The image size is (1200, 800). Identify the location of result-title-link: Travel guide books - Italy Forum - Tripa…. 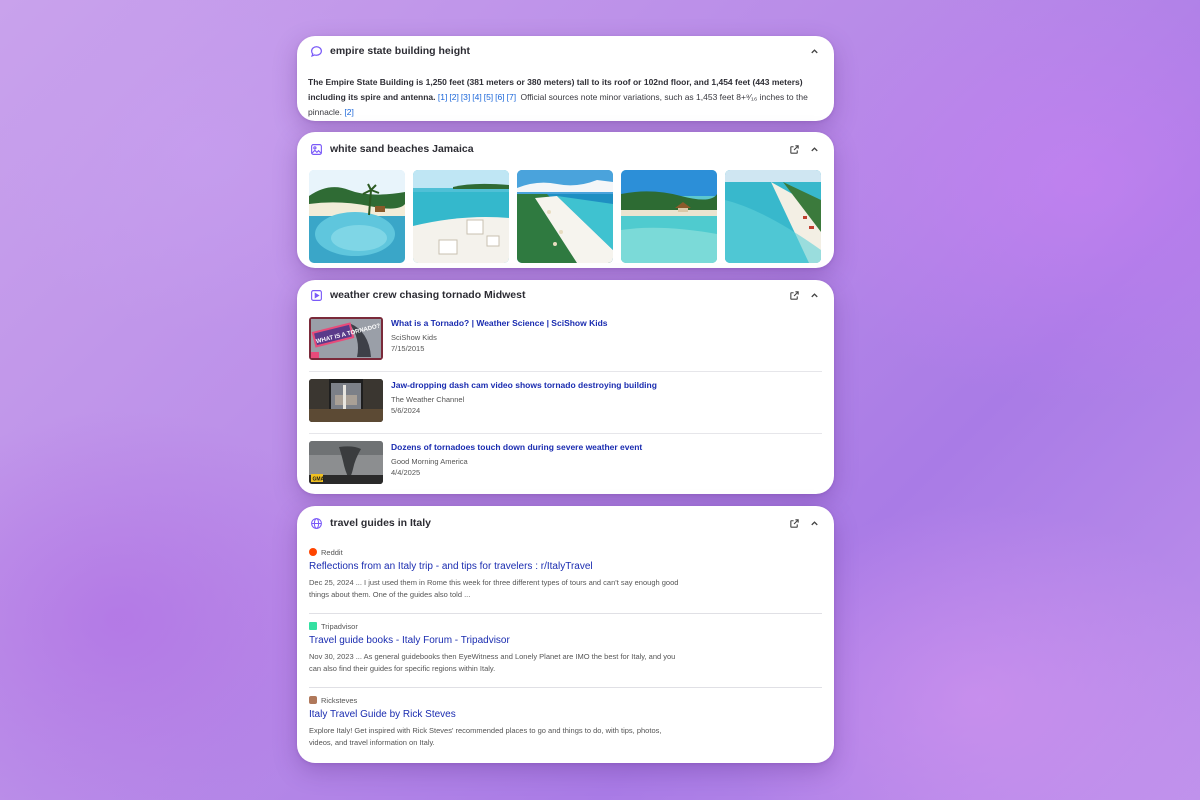
(565, 641).